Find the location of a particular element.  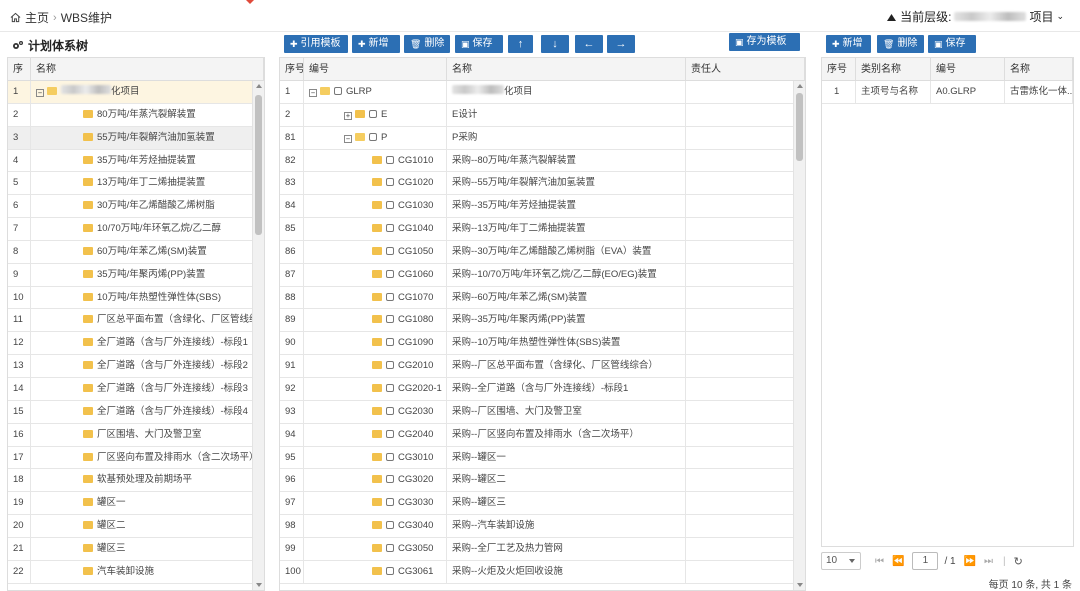

tree-node: 60万吨/年苯乙烯(SM)装置 is located at coordinates (147, 251).